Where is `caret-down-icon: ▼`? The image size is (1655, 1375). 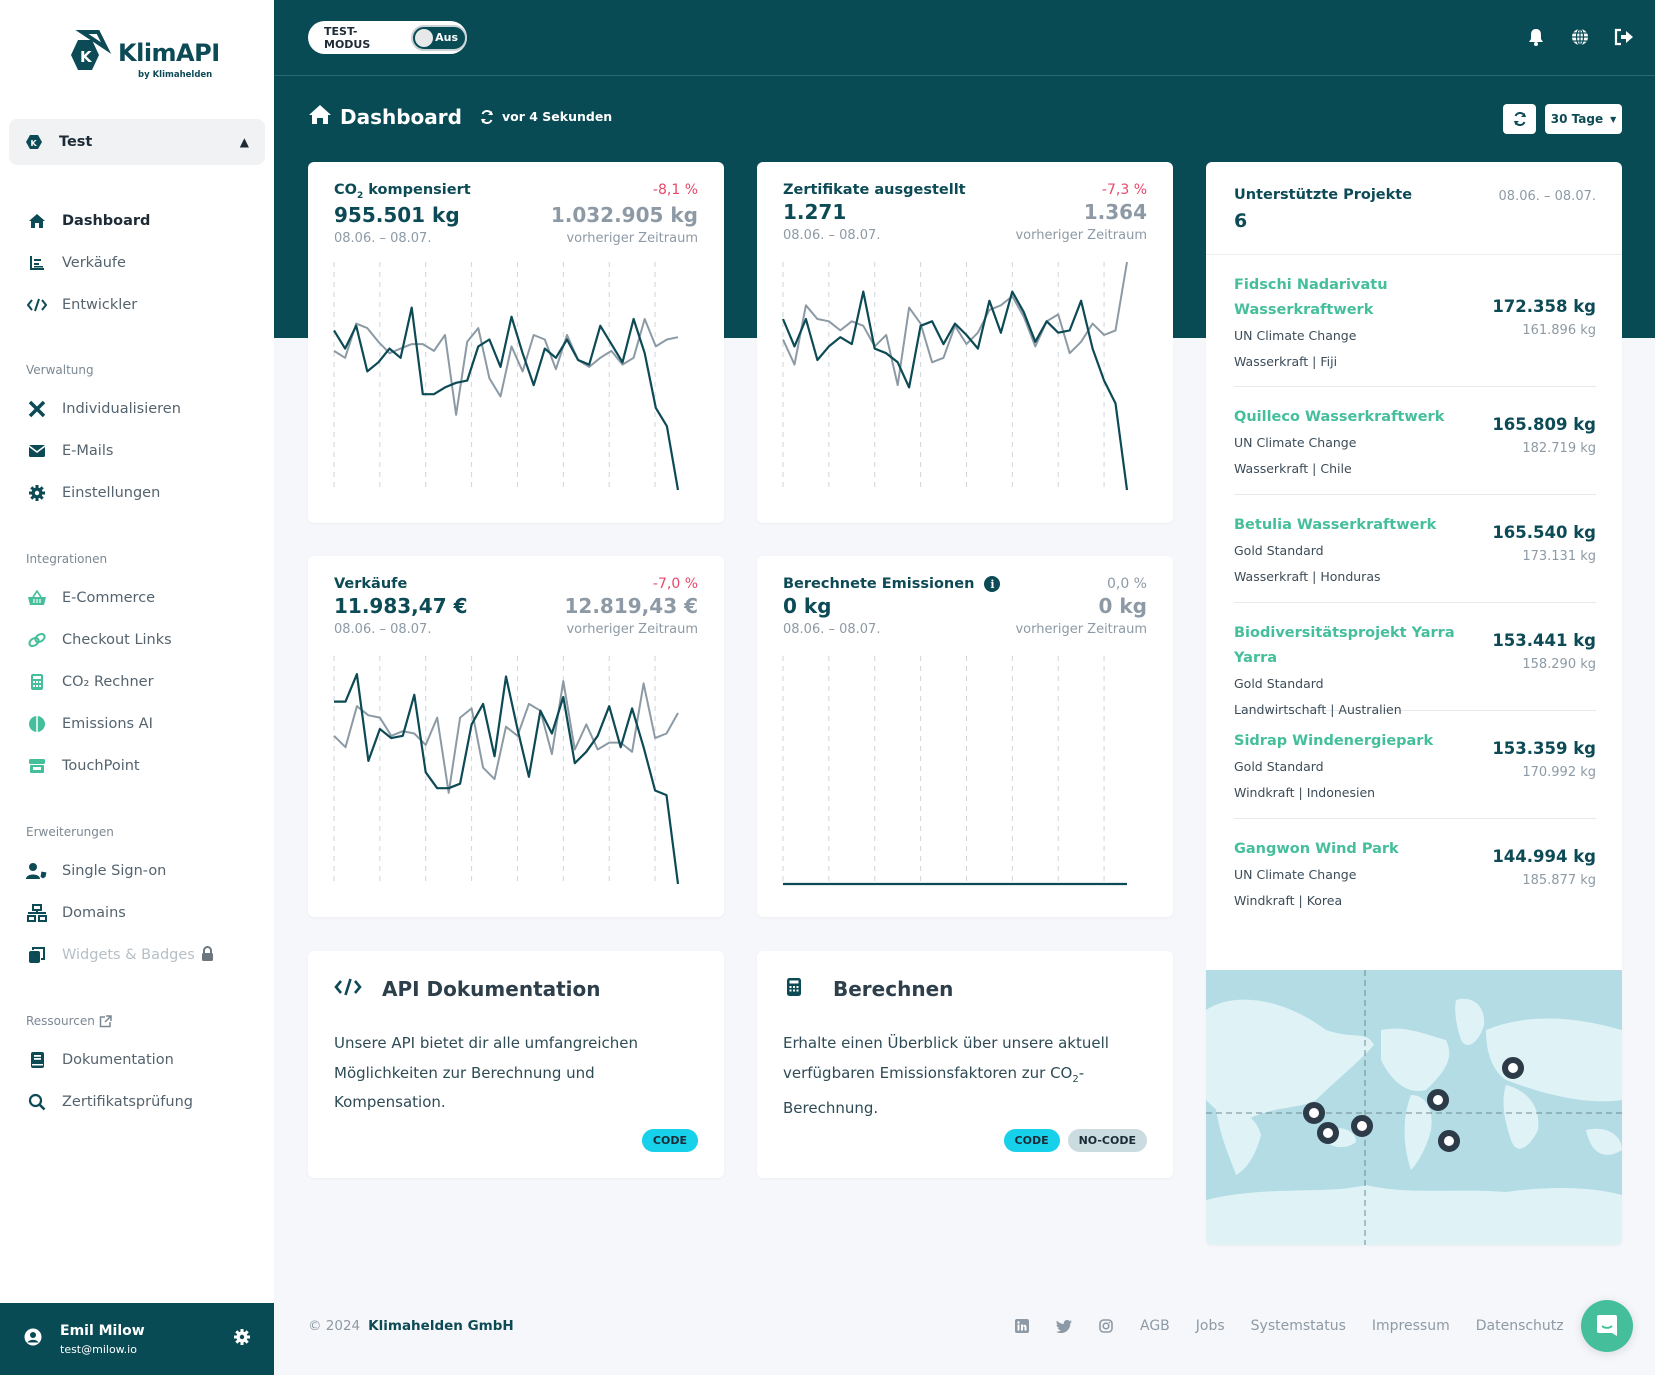 caret-down-icon: ▼ is located at coordinates (1613, 119).